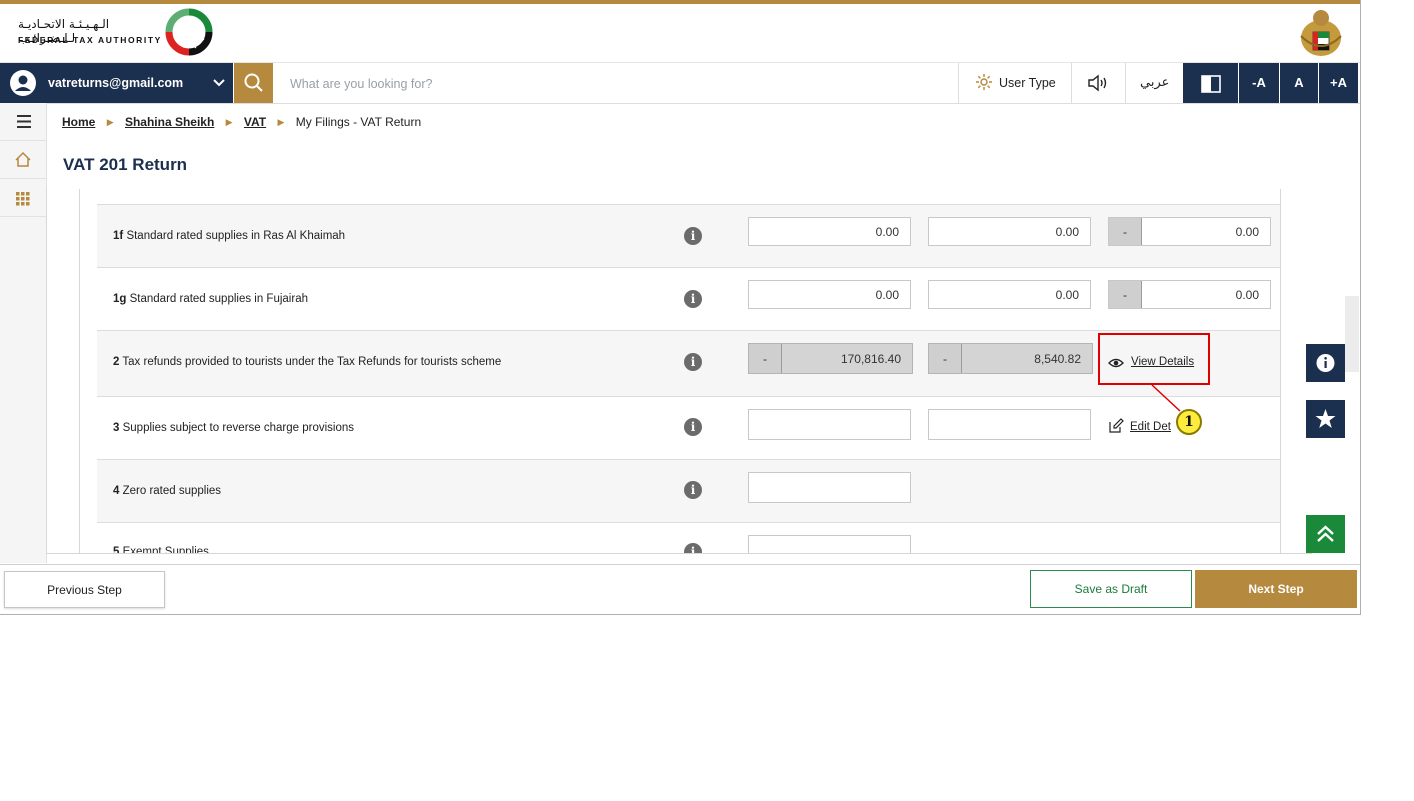  I want to click on breadcrumb-home: Home, so click(78, 122).